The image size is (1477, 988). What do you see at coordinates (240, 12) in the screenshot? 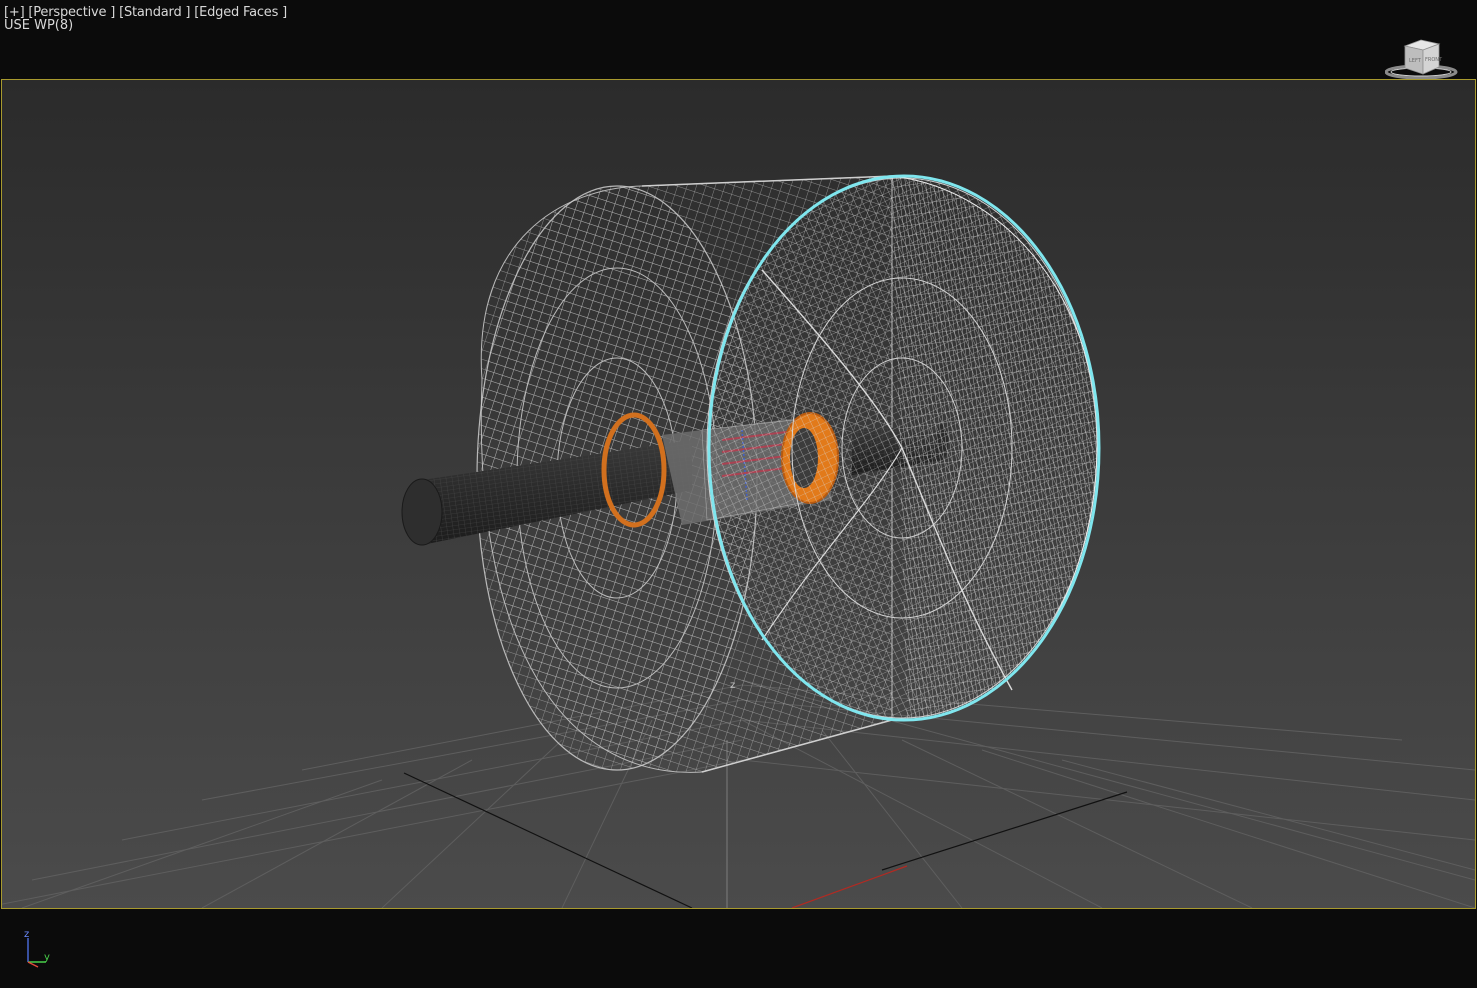
I see `viewport-edges-menu: [Edged Faces ]` at bounding box center [240, 12].